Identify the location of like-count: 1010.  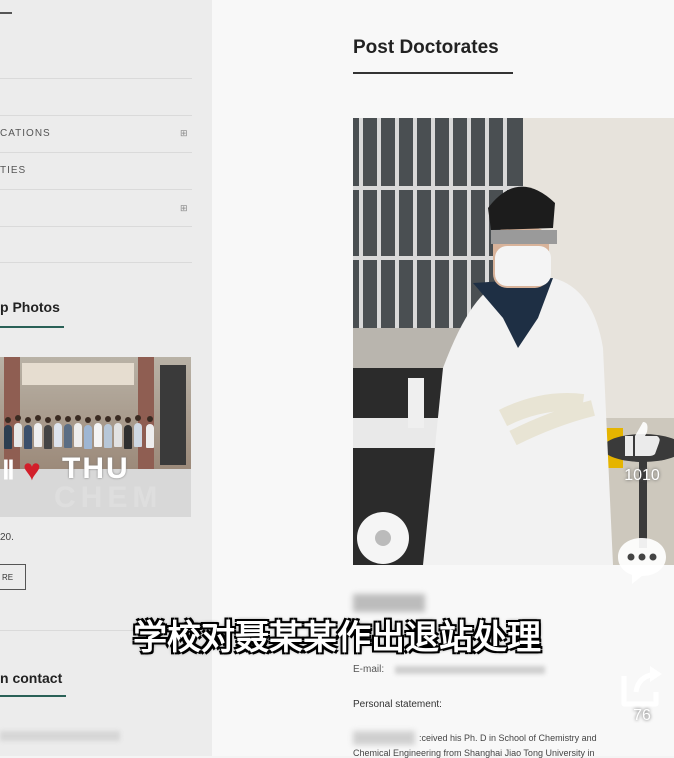
(642, 475).